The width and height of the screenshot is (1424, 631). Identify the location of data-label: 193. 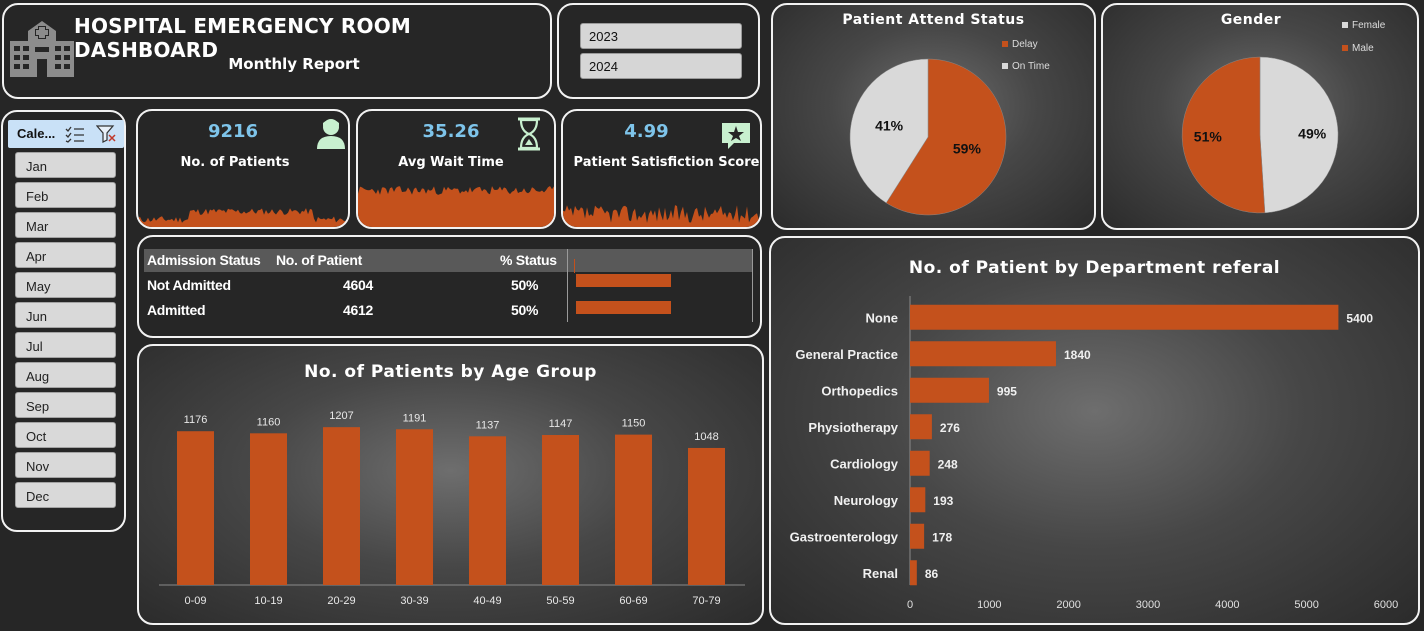
(943, 501).